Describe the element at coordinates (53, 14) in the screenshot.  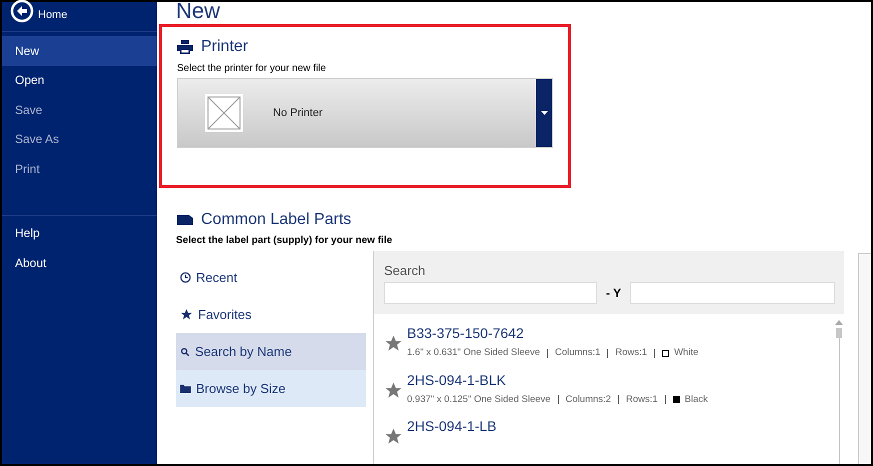
I see `home-label: Home` at that location.